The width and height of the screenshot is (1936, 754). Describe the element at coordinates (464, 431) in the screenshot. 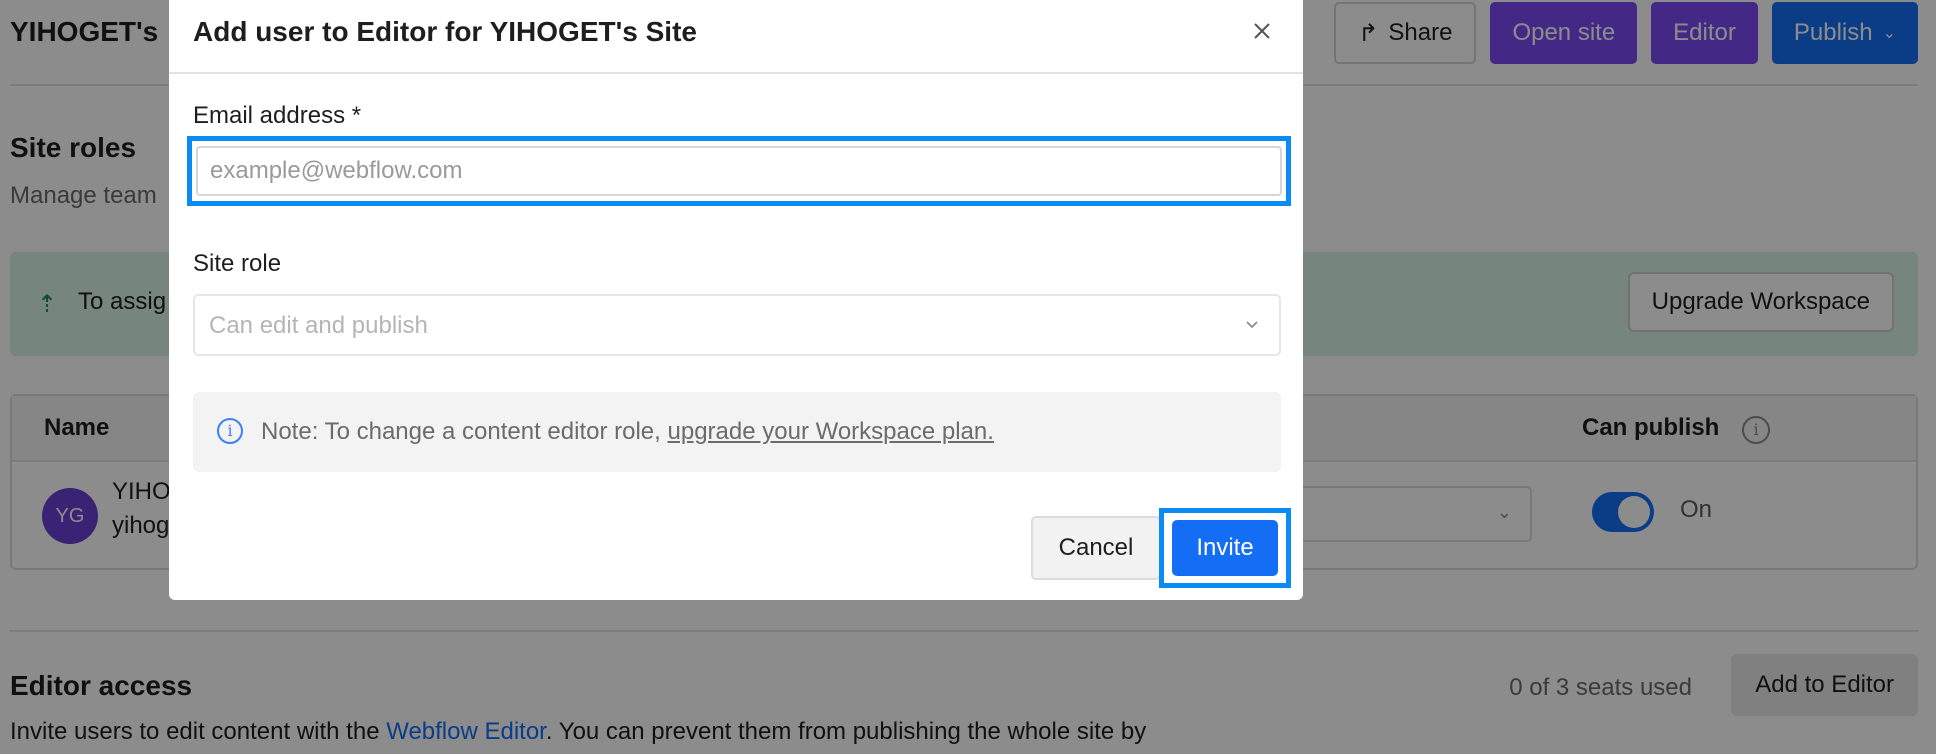

I see `note-prefix: Note: To change a content editor role,` at that location.